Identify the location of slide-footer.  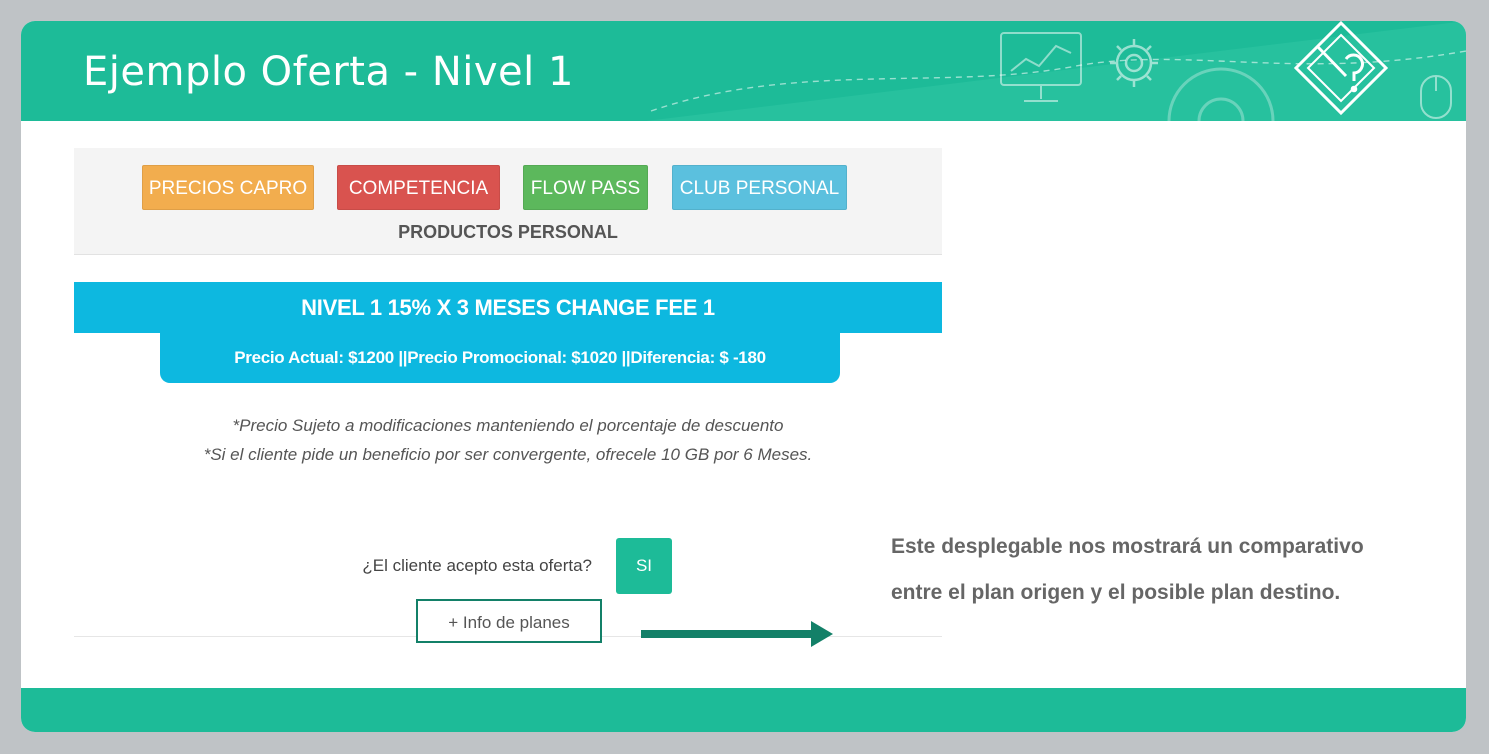
(743, 710).